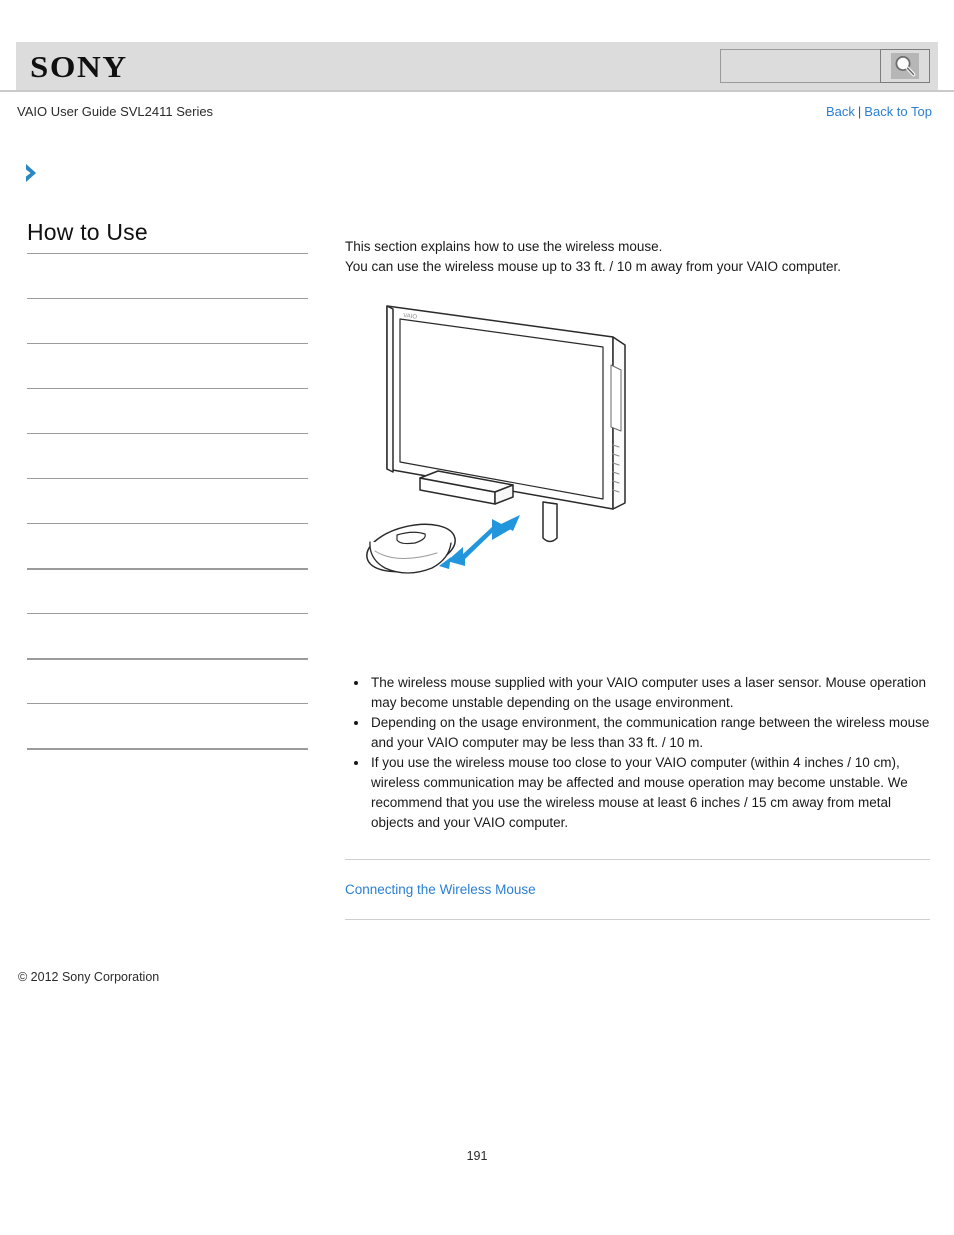  I want to click on breadcrumb-expand-toggle, so click(42, 175).